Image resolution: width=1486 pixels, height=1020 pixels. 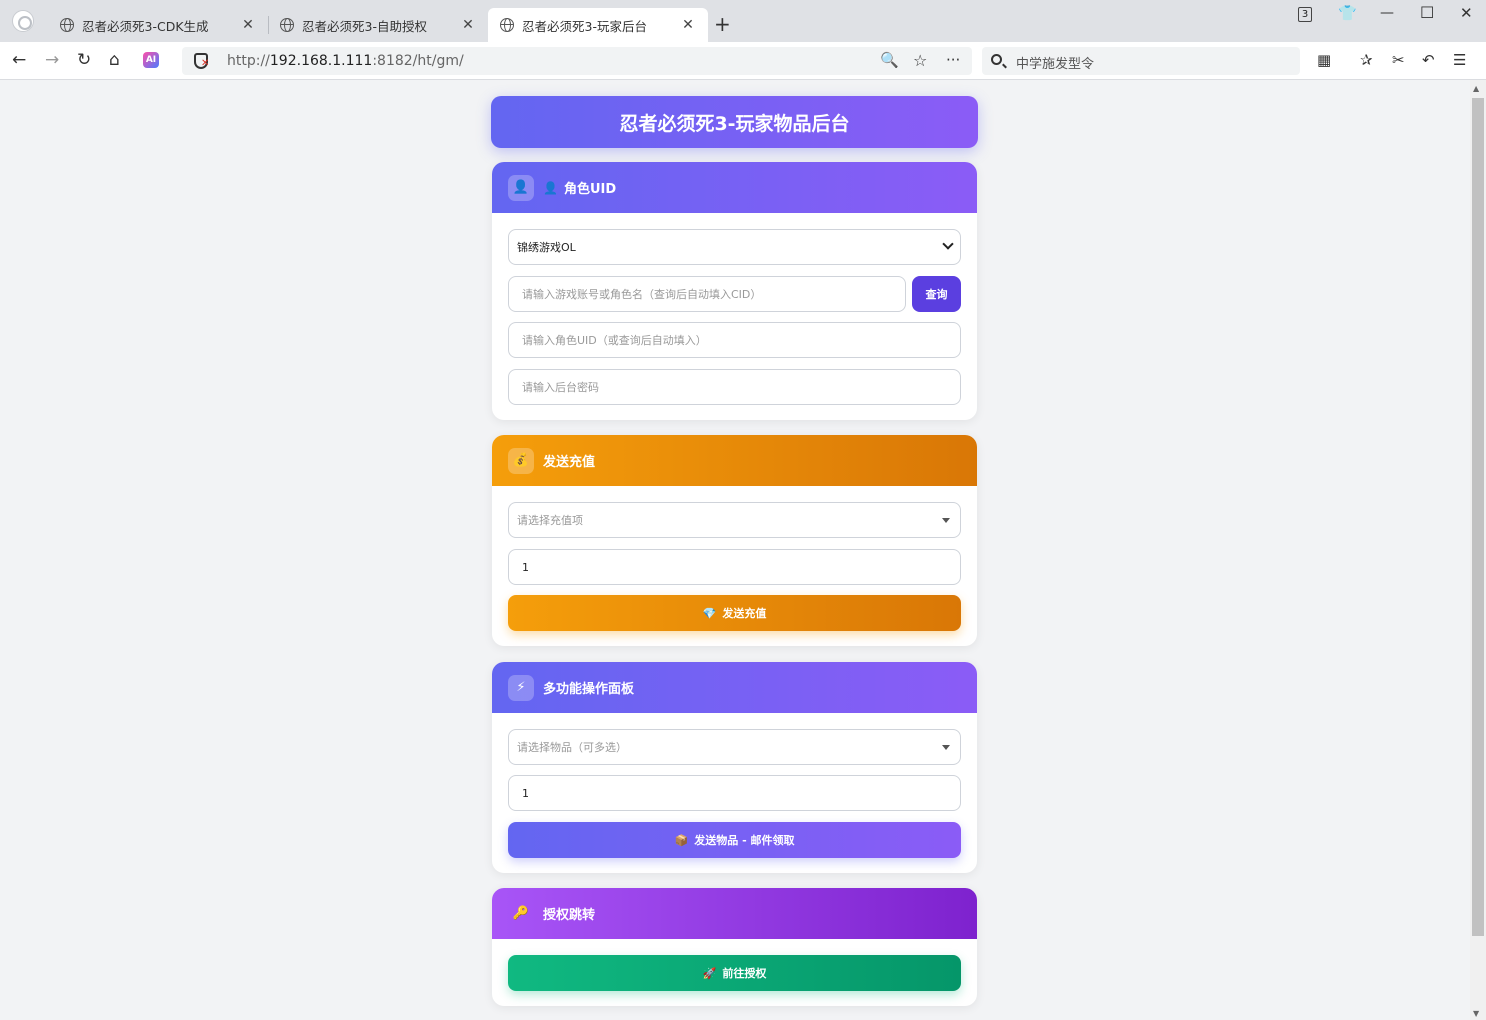 What do you see at coordinates (521, 460) in the screenshot?
I see `money-bag-icon: 💰` at bounding box center [521, 460].